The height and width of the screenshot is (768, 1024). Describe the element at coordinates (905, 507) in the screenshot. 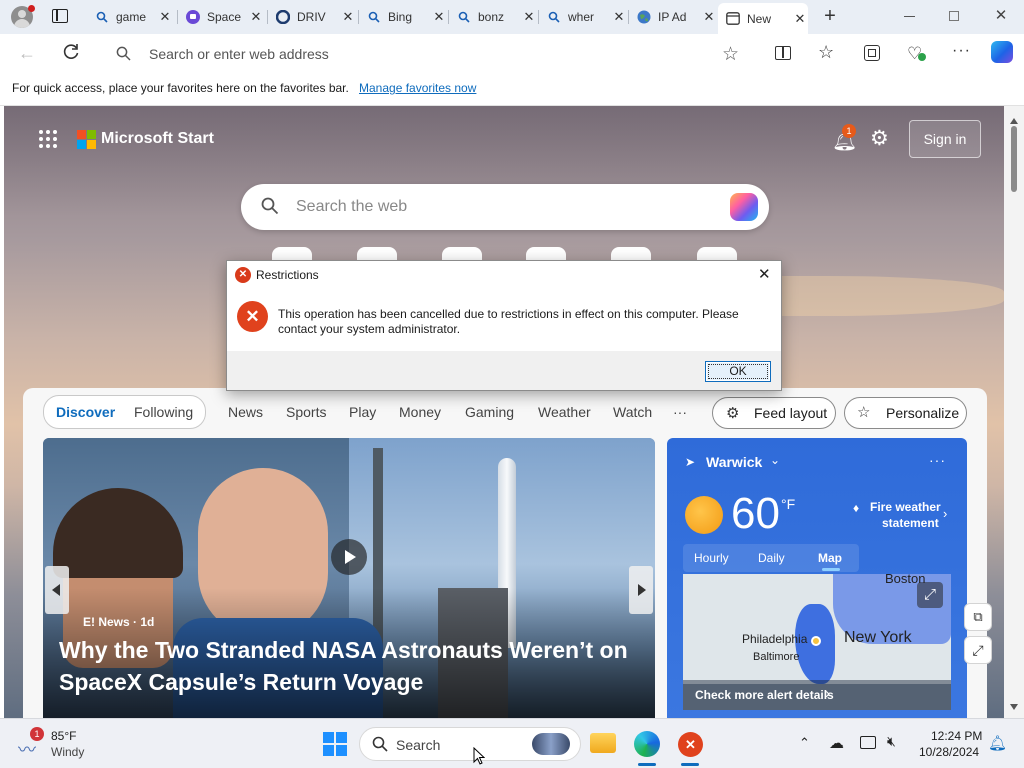

I see `weather-alert-line1: Fire weather` at that location.